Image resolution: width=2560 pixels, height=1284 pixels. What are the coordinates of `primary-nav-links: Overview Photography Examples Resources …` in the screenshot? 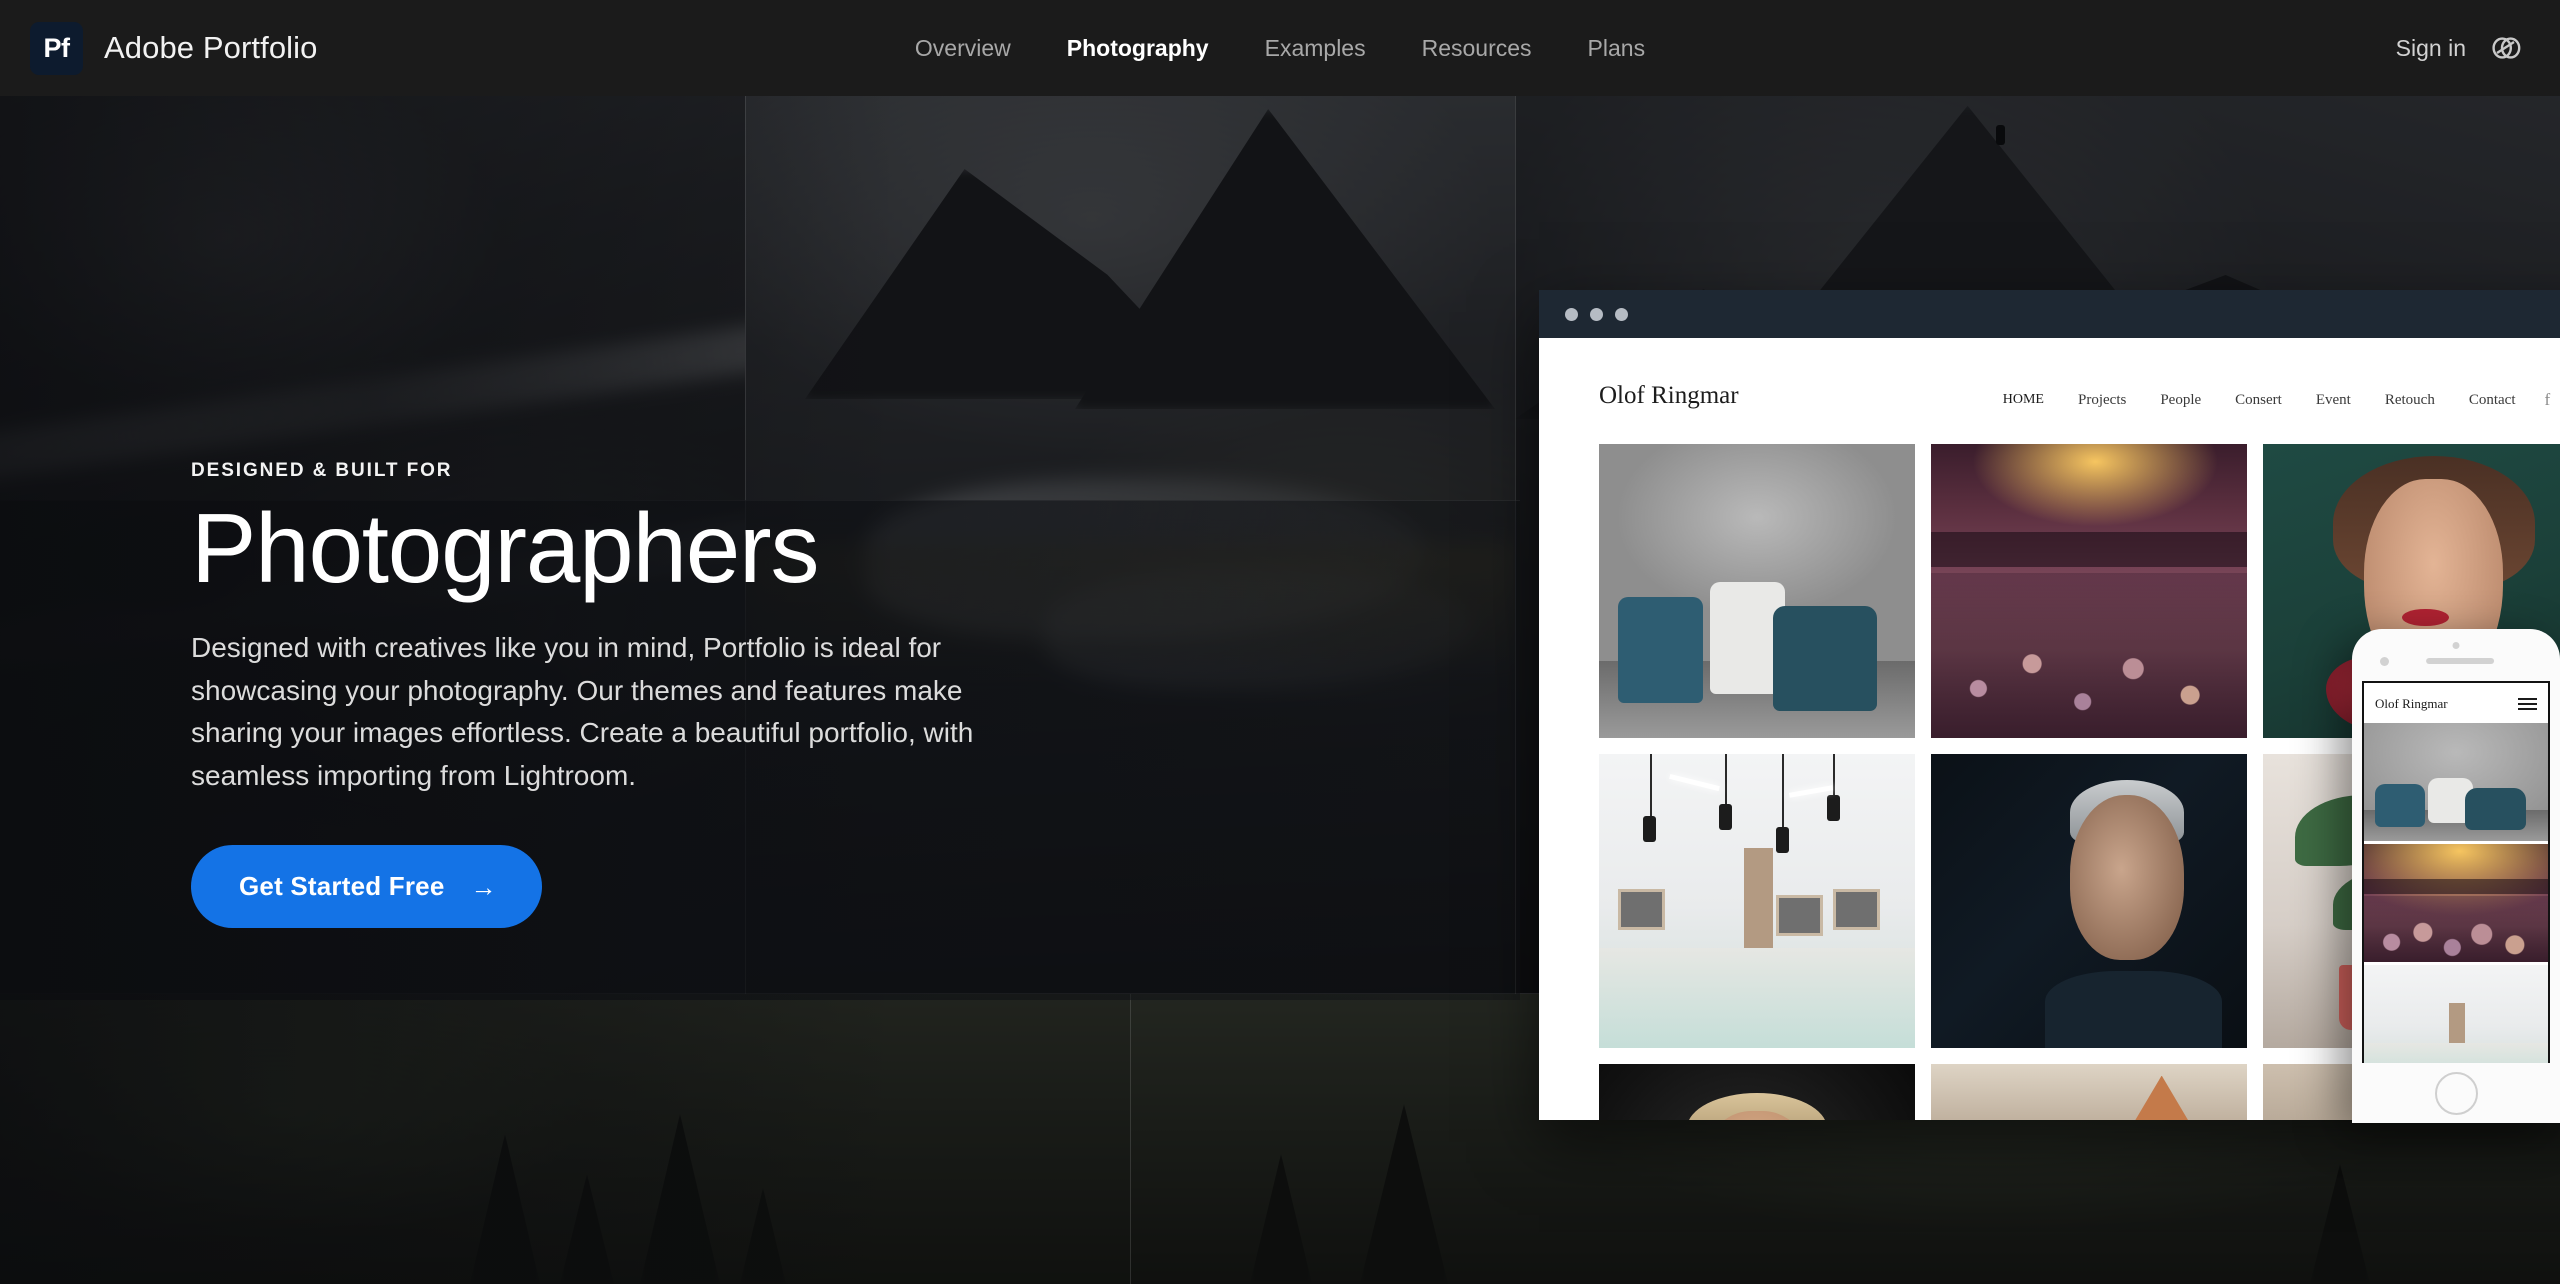 It's located at (1280, 48).